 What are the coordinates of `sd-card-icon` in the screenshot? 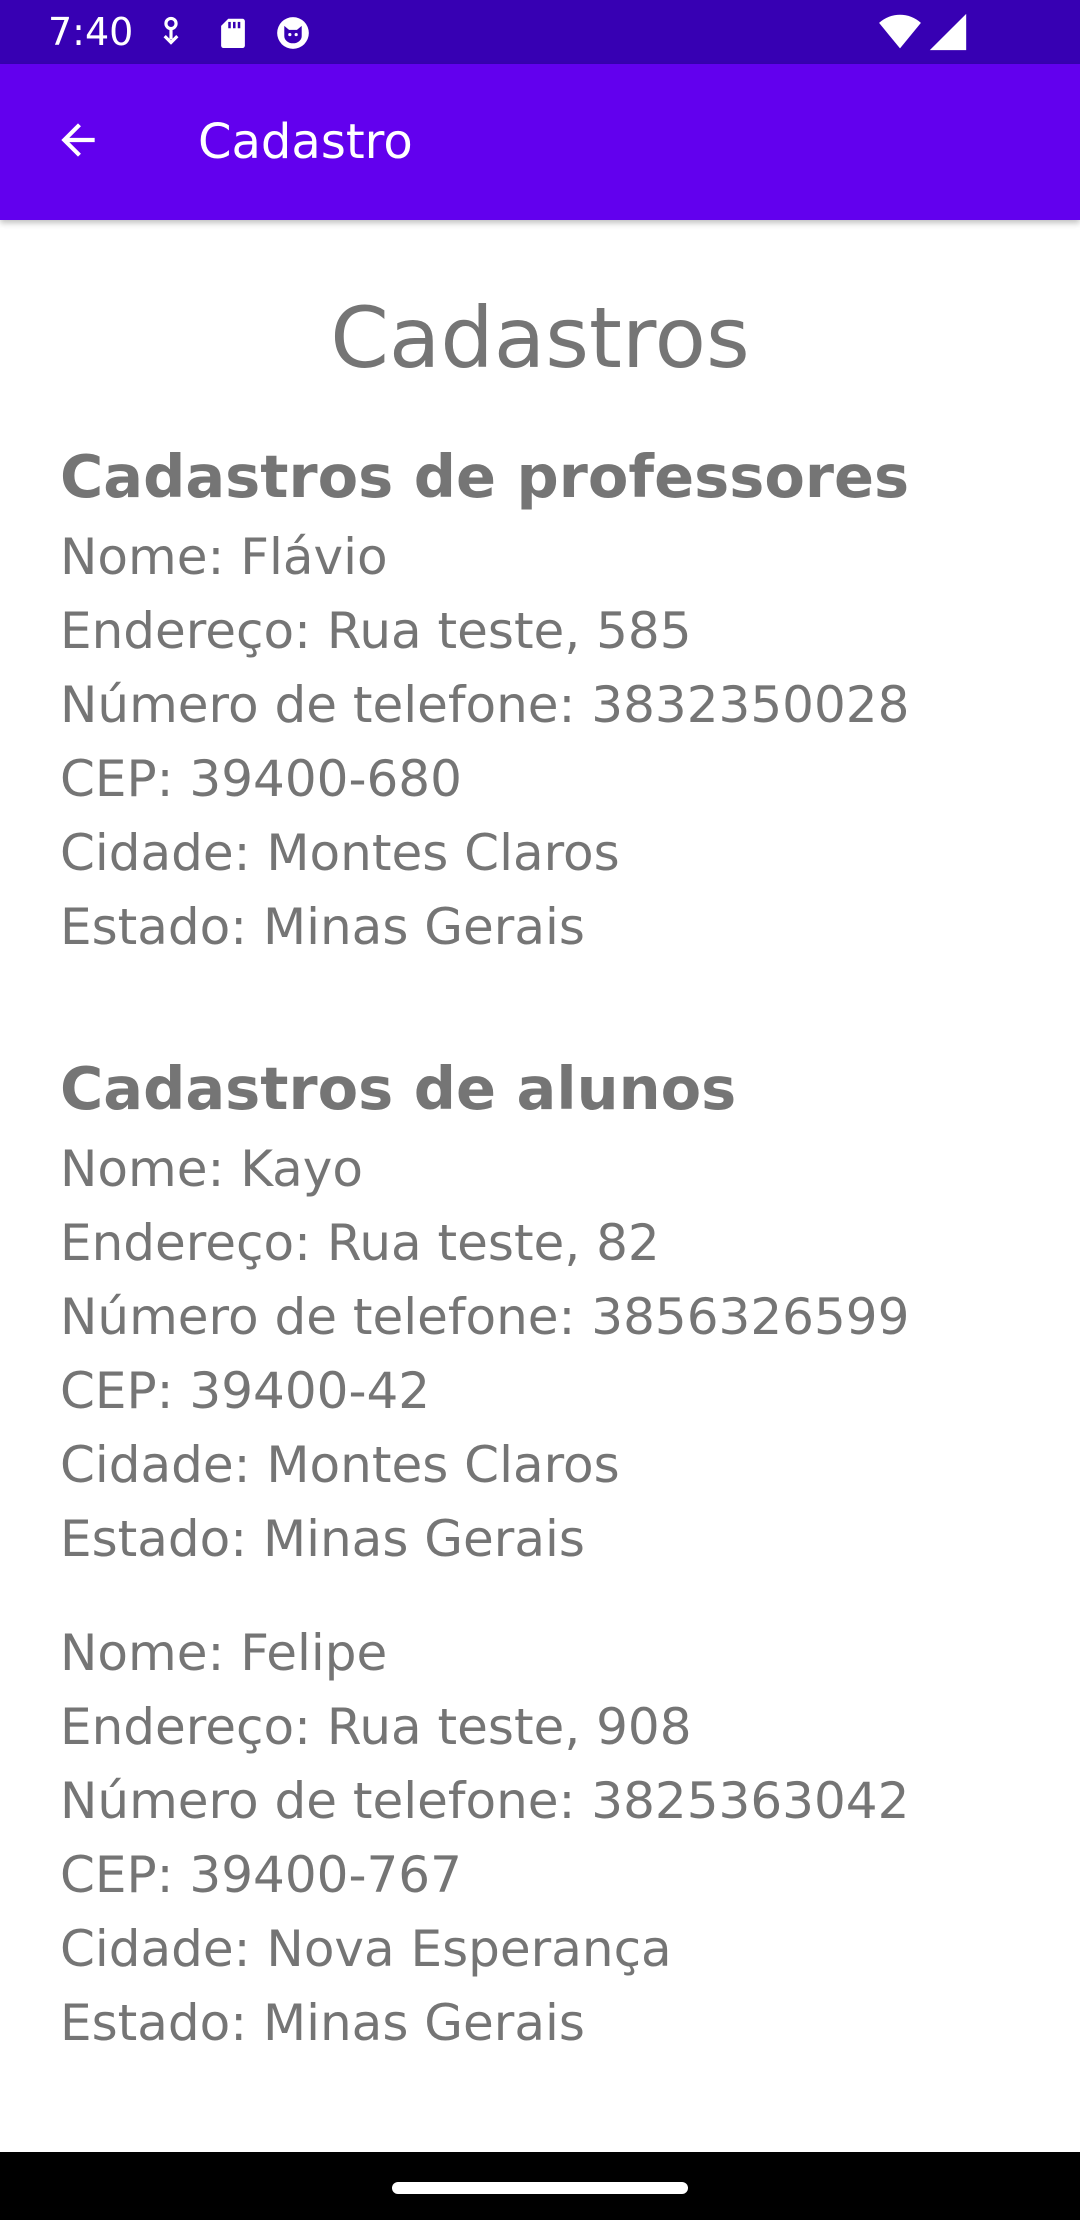 It's located at (233, 33).